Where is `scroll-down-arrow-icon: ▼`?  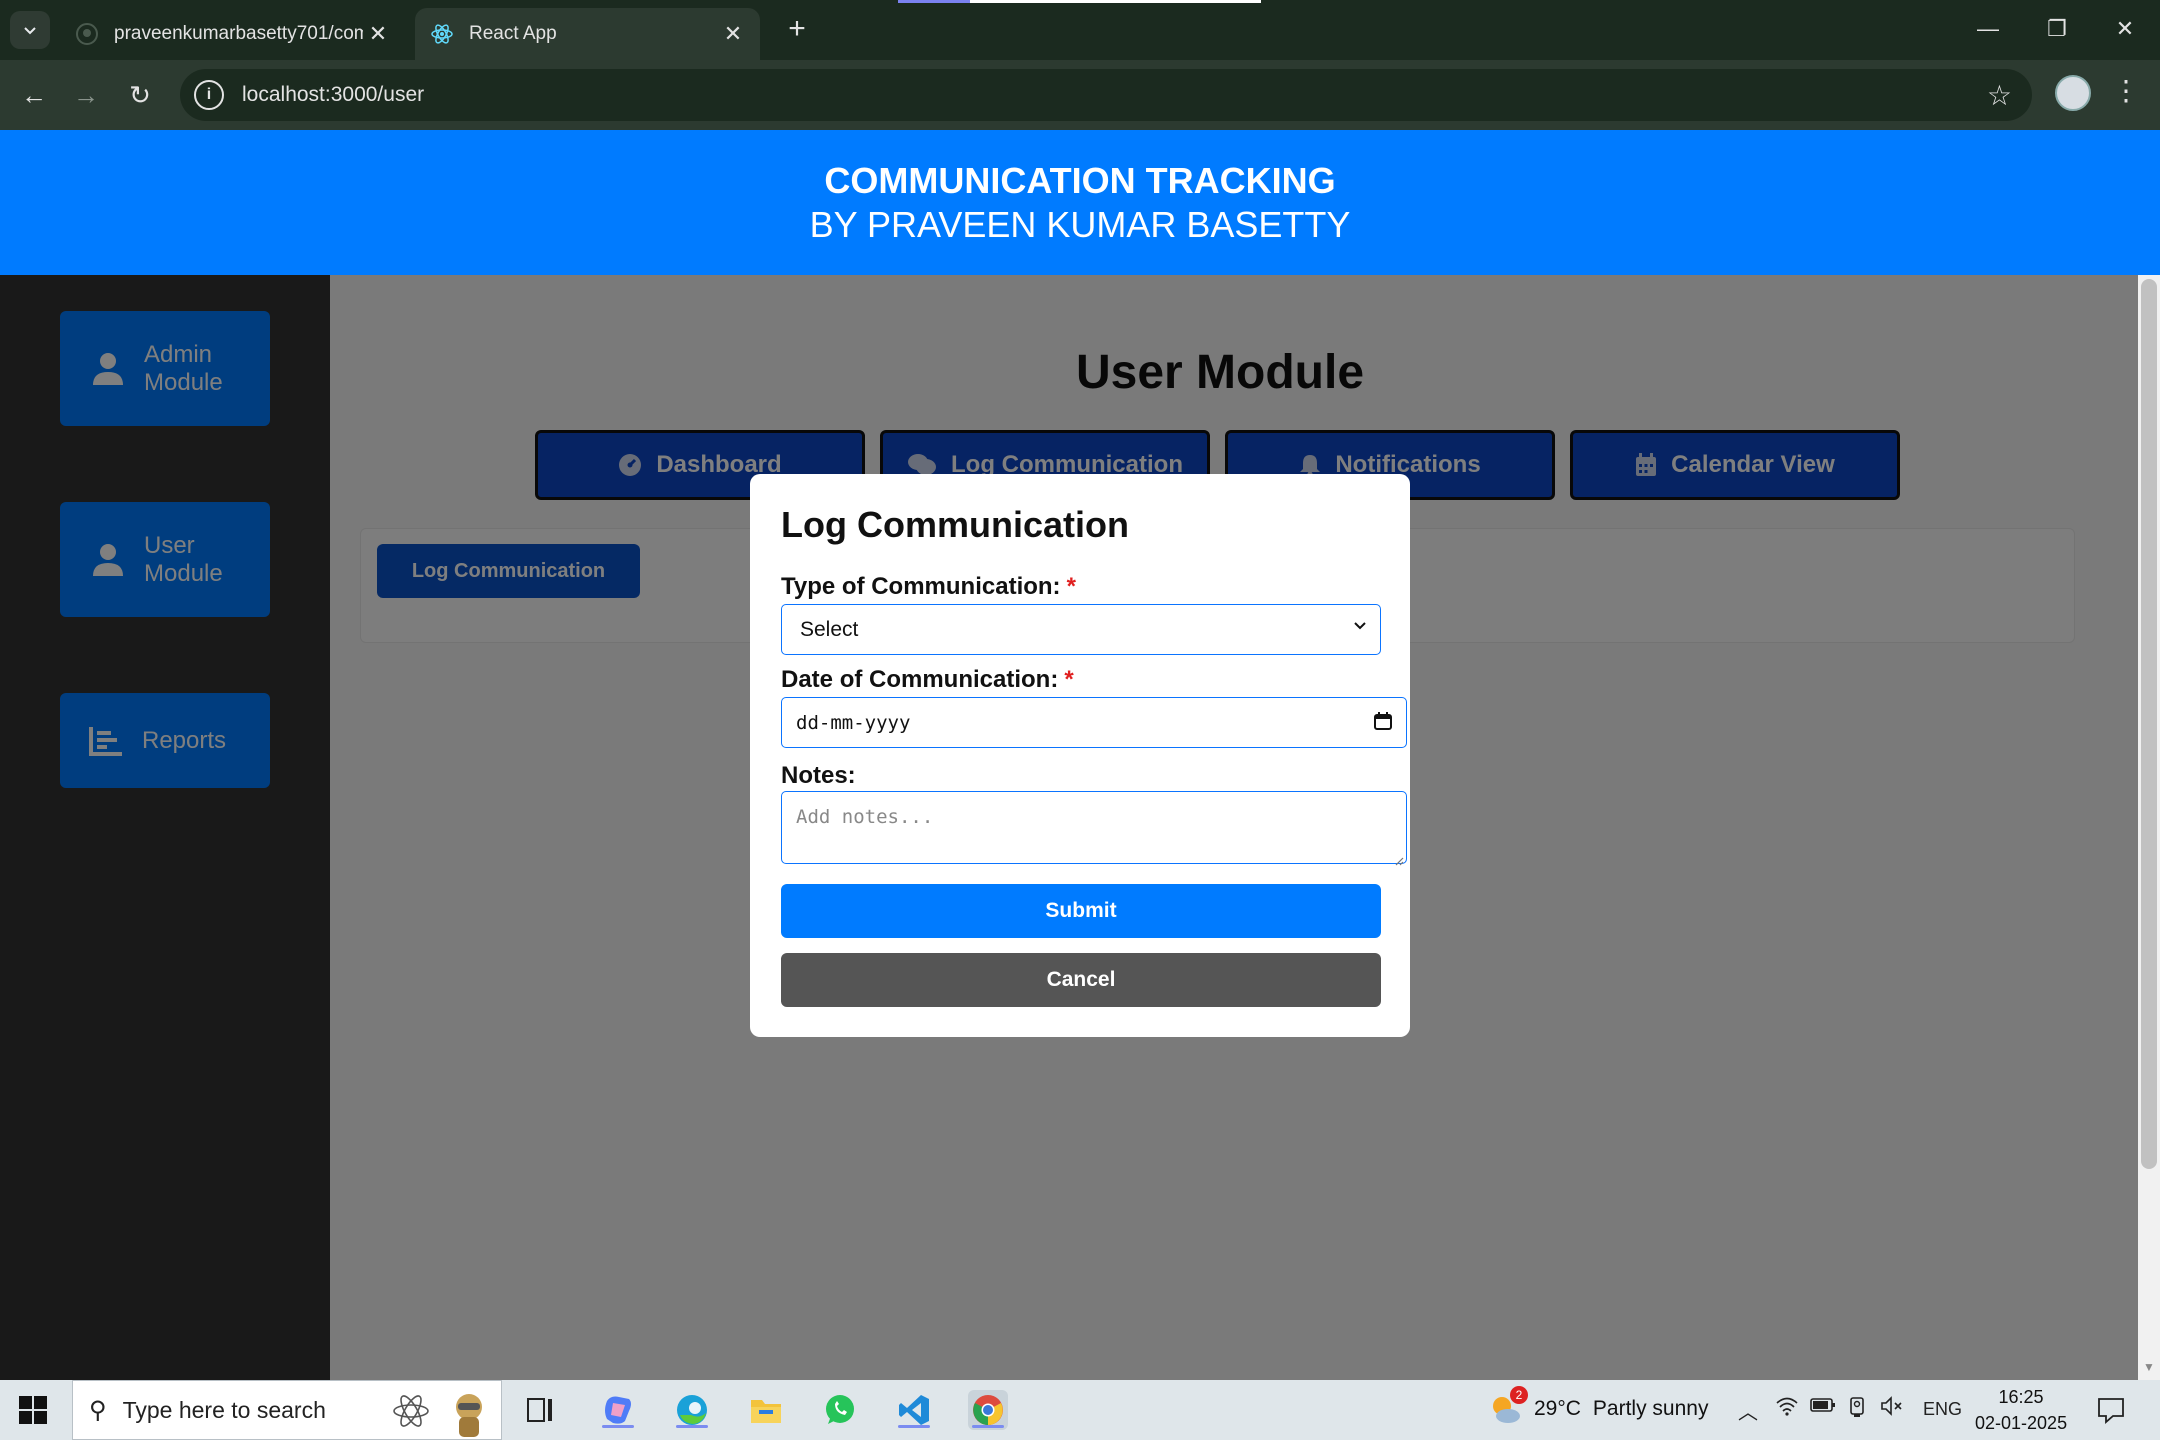 scroll-down-arrow-icon: ▼ is located at coordinates (2149, 1367).